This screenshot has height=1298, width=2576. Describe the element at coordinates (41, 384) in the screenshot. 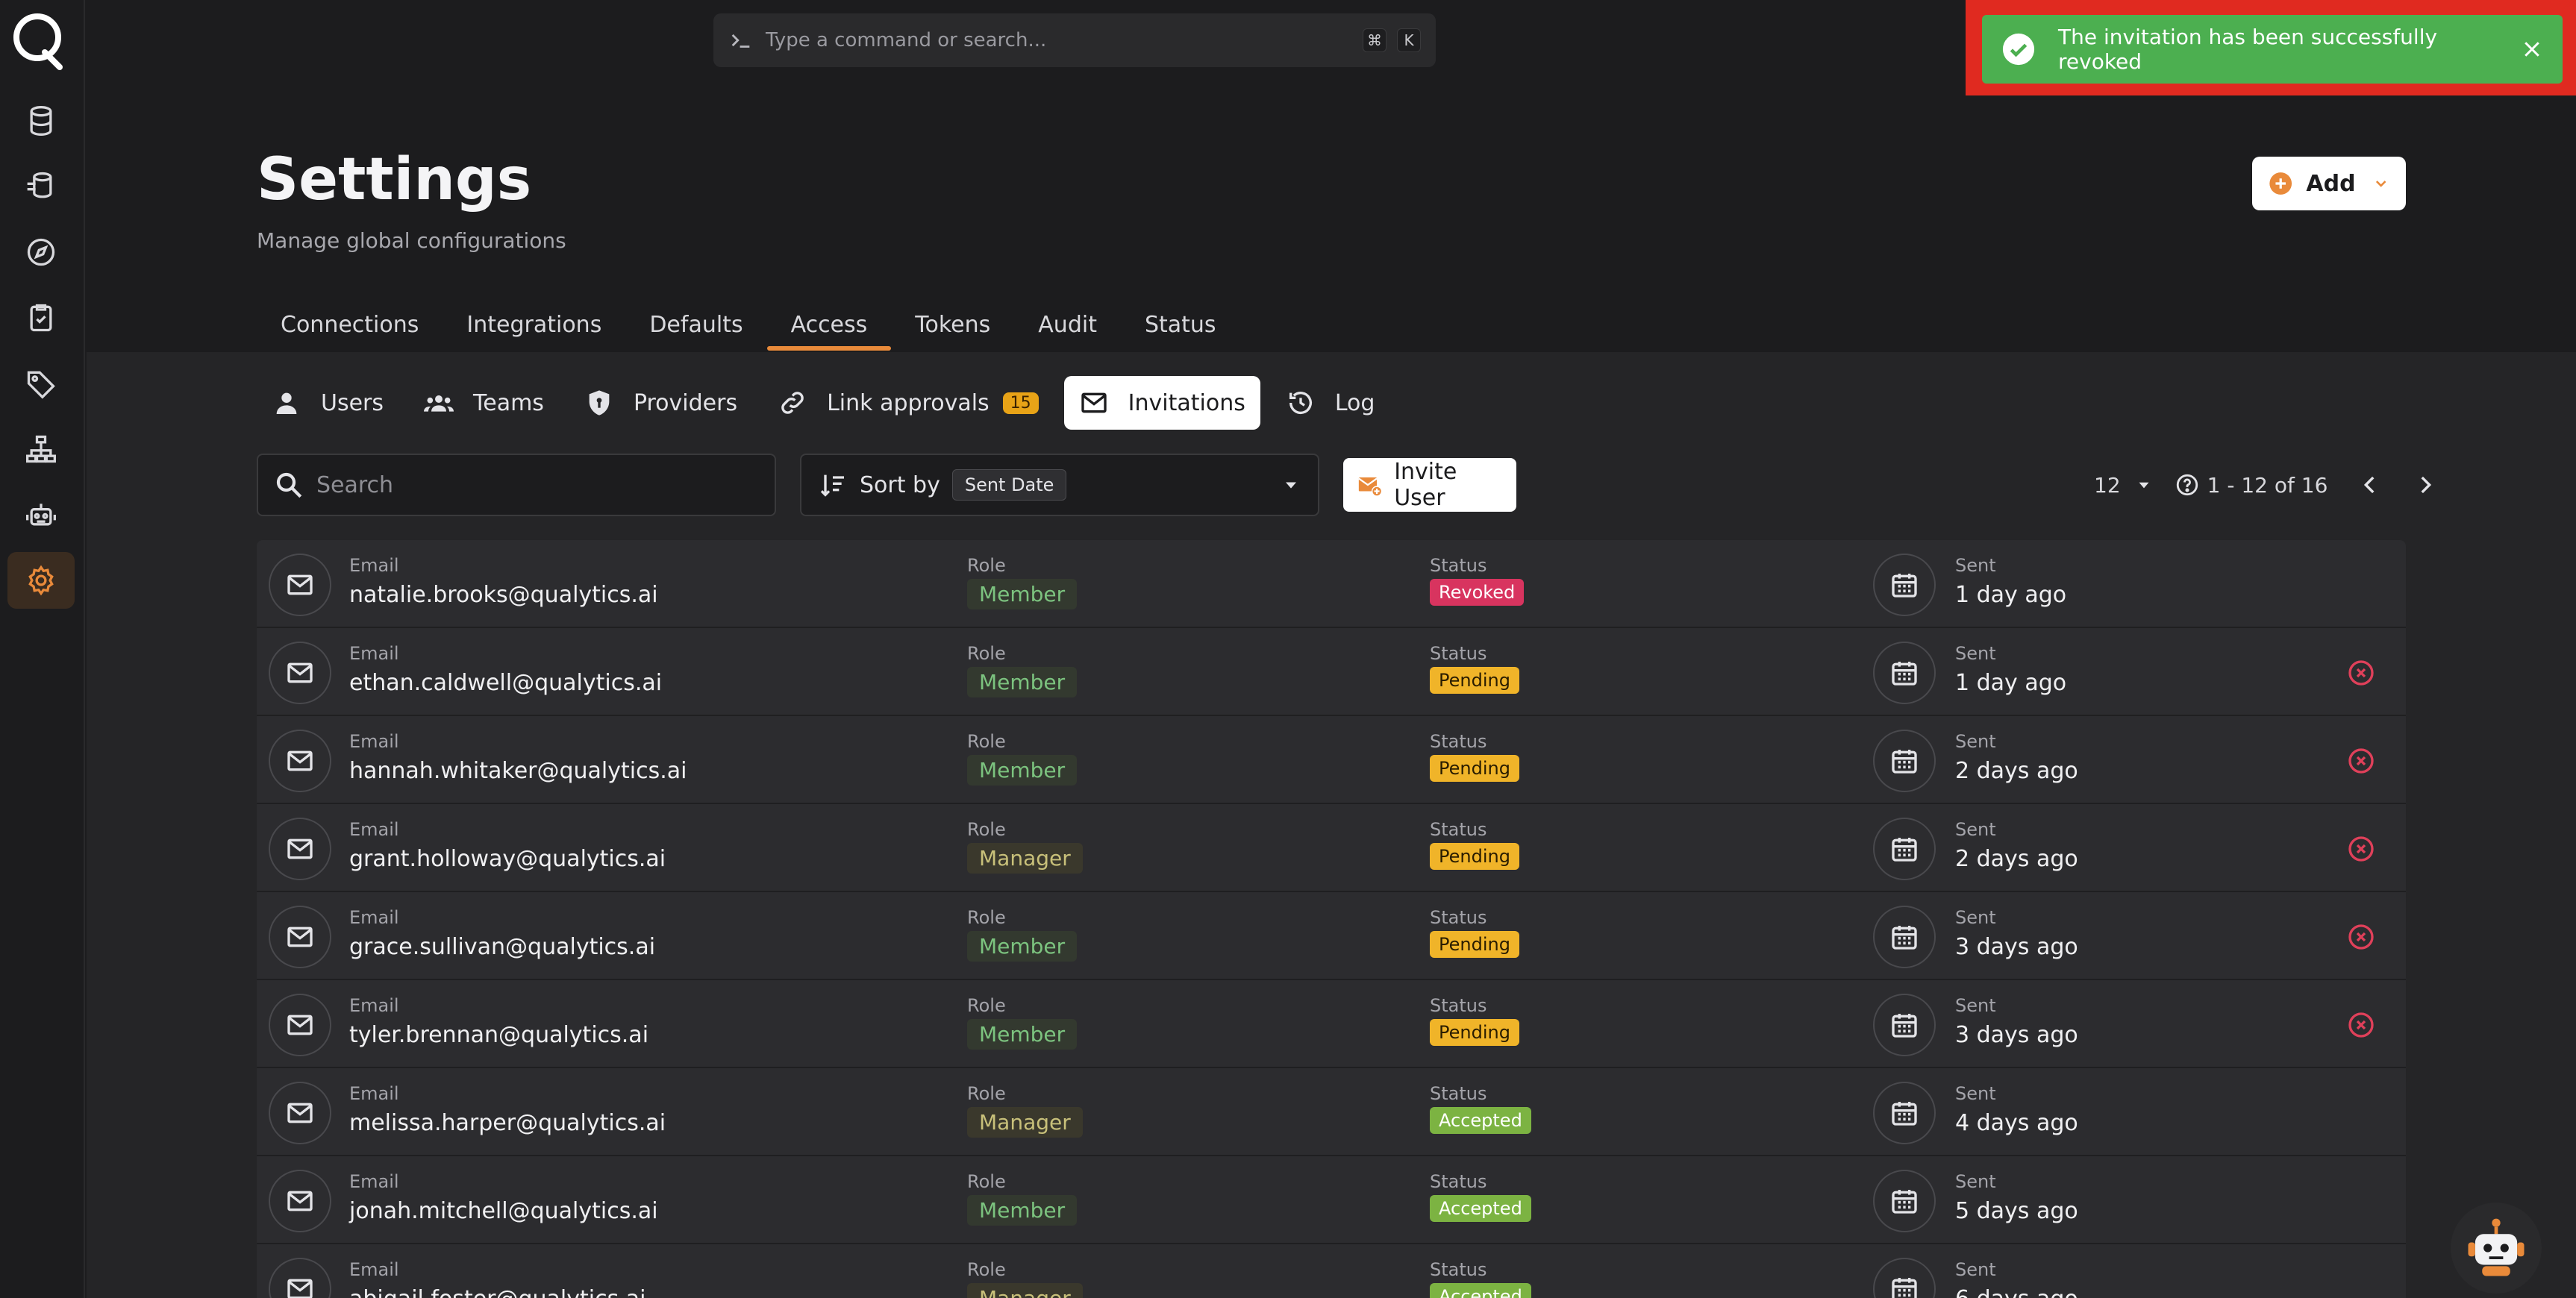

I see `tag-icon` at that location.